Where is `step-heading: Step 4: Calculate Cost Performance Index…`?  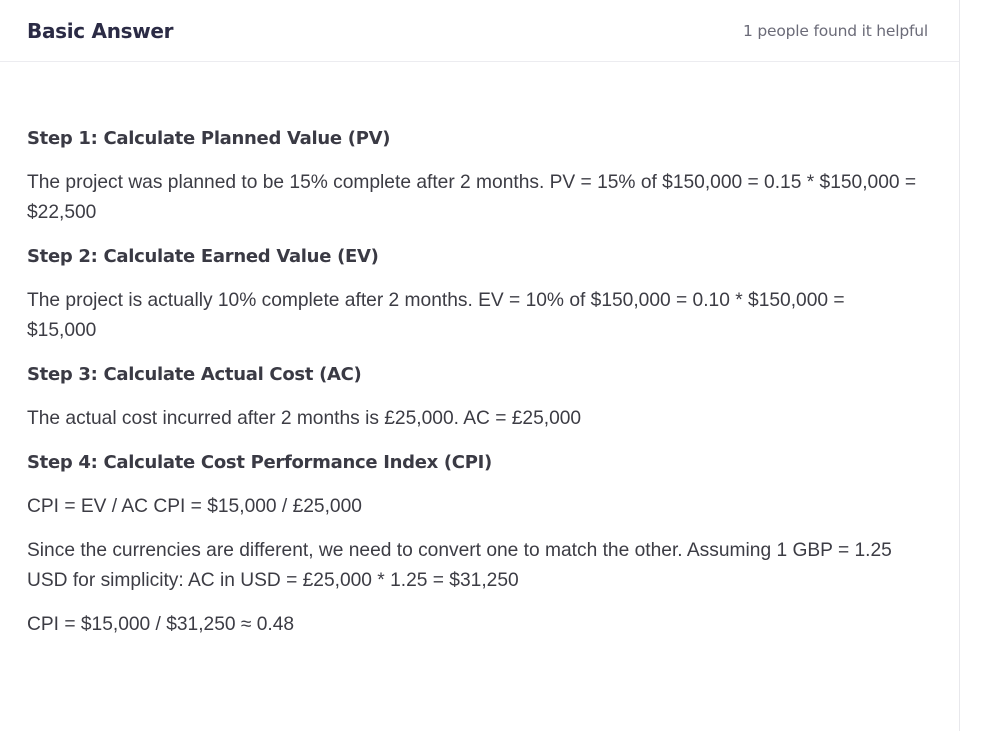
step-heading: Step 4: Calculate Cost Performance Index… is located at coordinates (259, 462).